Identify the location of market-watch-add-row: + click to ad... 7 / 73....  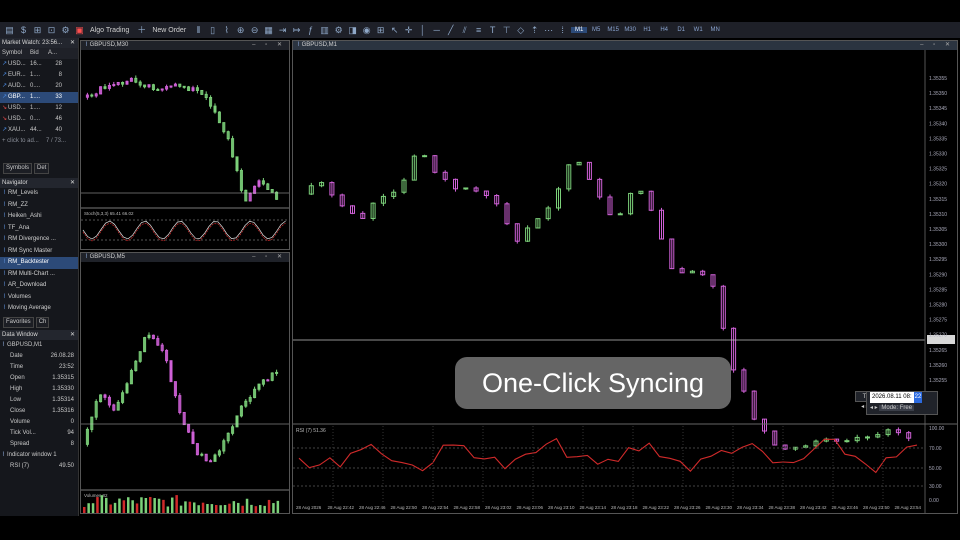
(39, 141).